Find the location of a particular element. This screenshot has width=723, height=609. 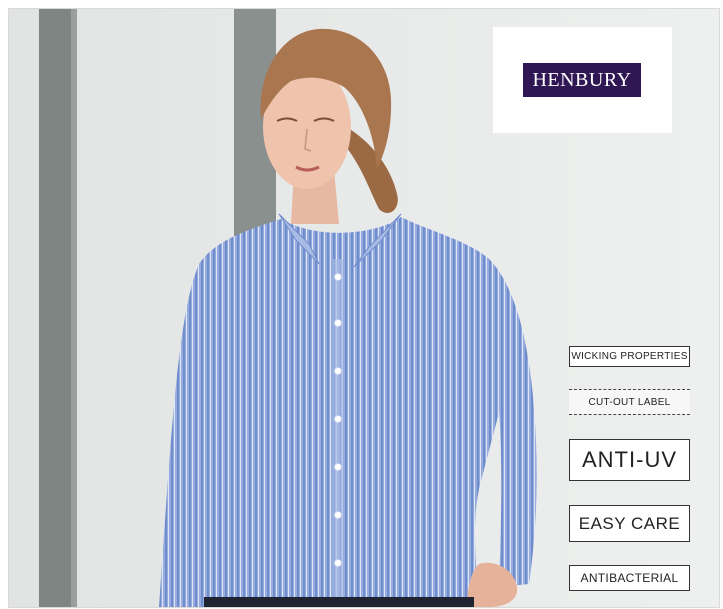

feature-badge-wicking: WICKING PROPERTIES is located at coordinates (629, 356).